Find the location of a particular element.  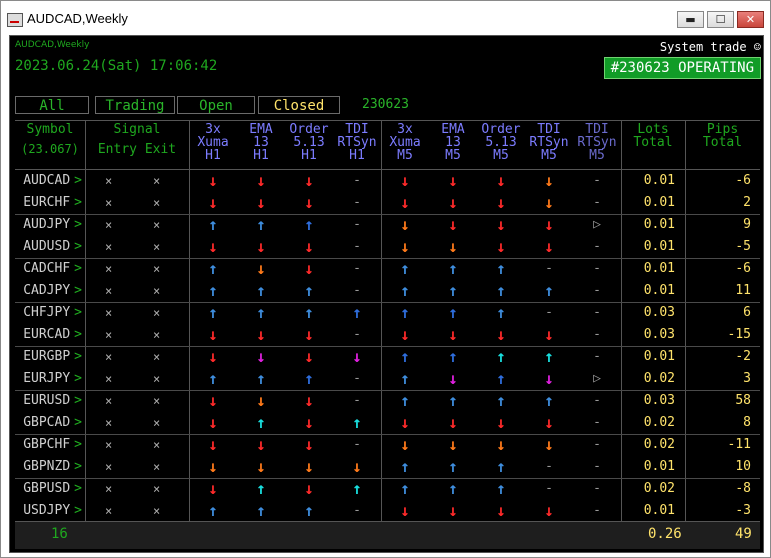

row-symbol: EURJPY > is located at coordinates (48, 379).